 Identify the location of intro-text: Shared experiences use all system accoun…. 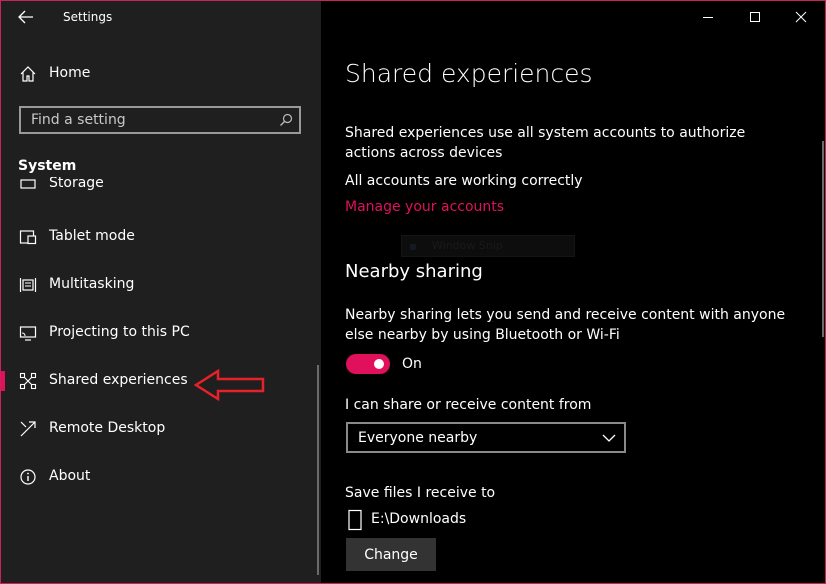
(545, 143).